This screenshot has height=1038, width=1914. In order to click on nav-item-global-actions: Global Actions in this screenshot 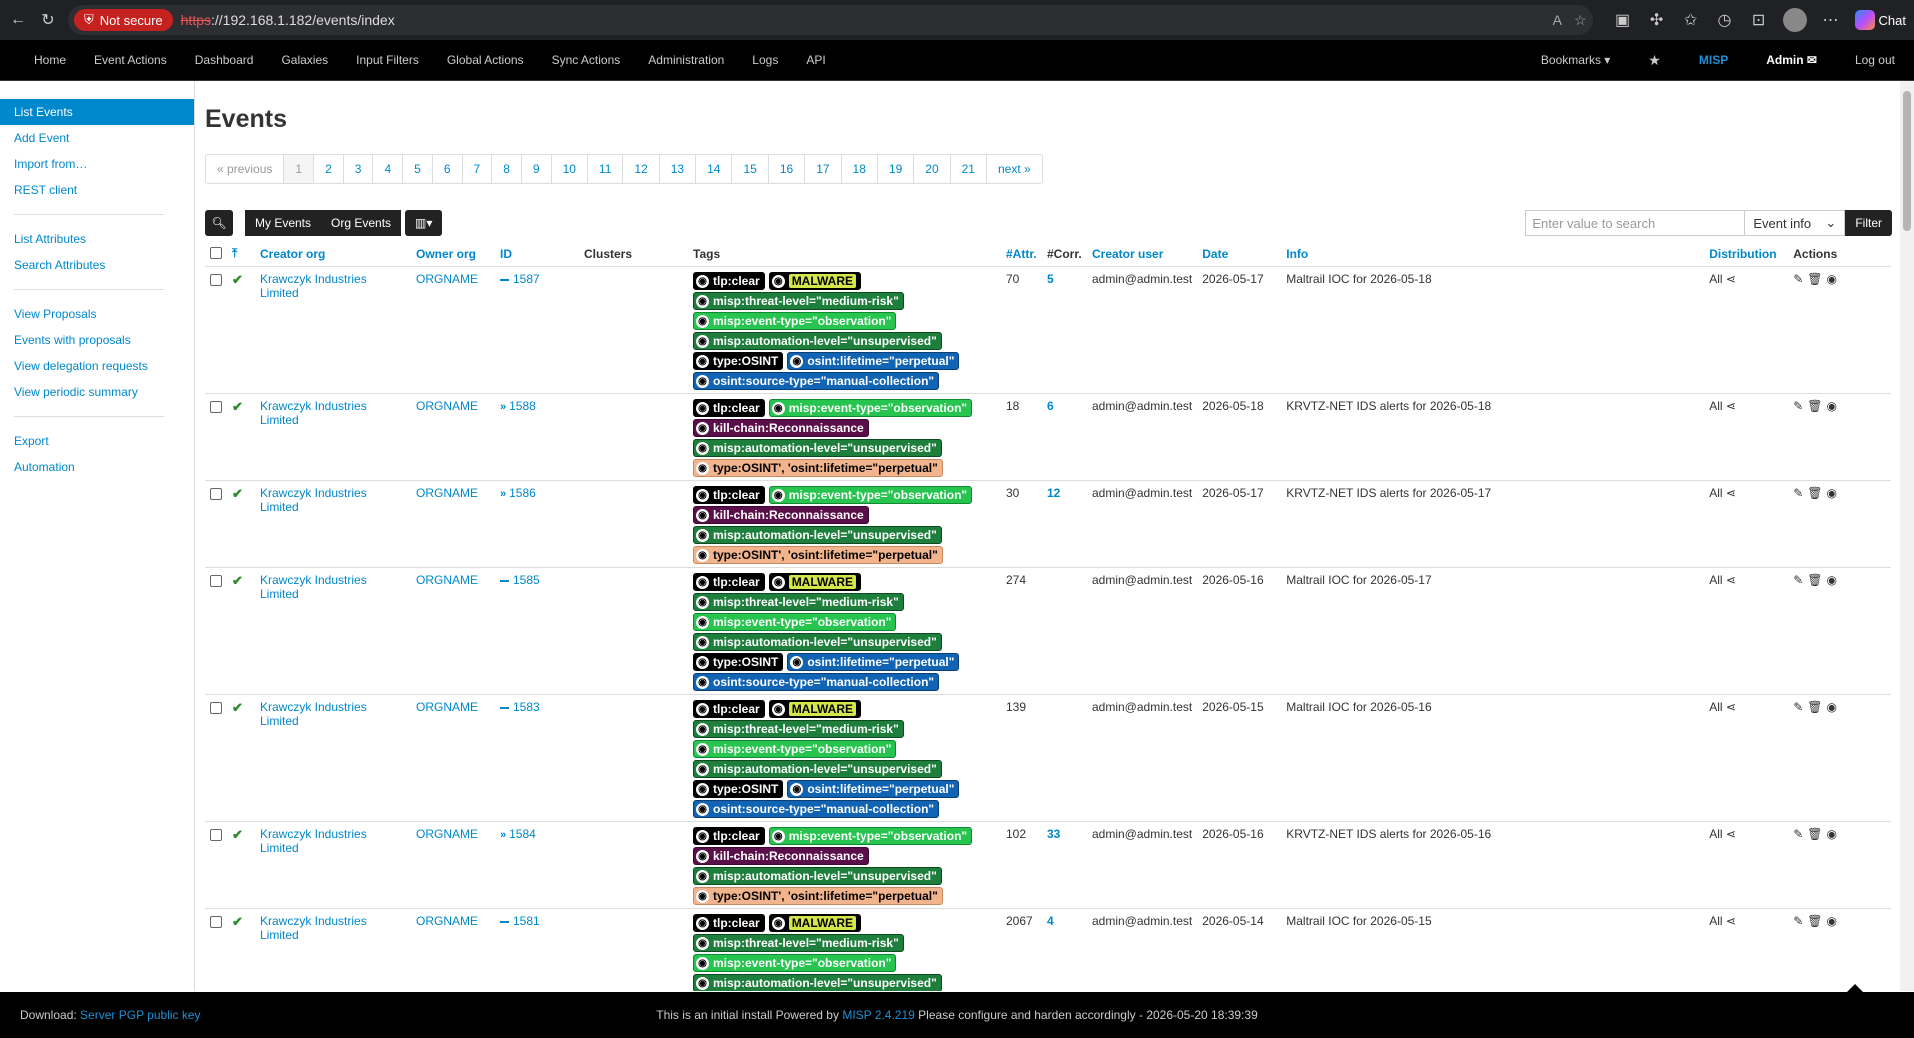, I will do `click(485, 60)`.